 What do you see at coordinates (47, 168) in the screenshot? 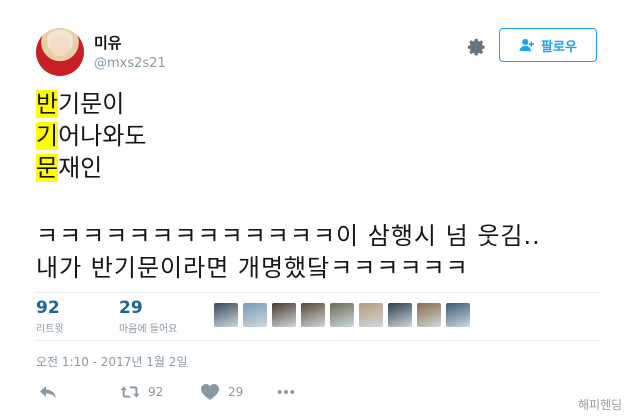
I see `acrostic-initial: 문` at bounding box center [47, 168].